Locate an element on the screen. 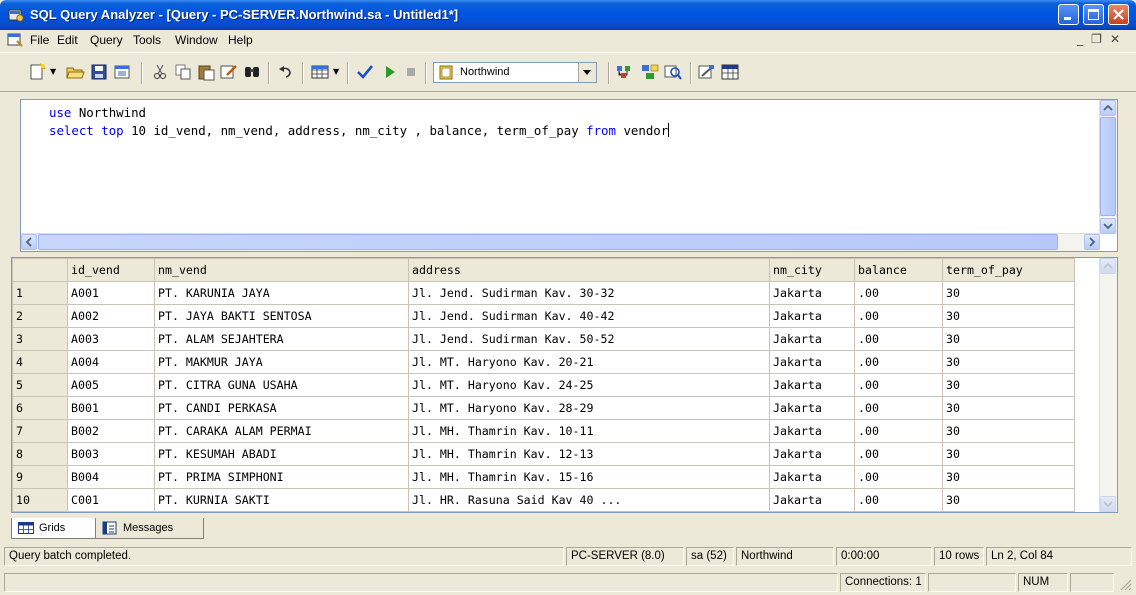 This screenshot has height=595, width=1136. grid-vertical-scrollbar is located at coordinates (1108, 385).